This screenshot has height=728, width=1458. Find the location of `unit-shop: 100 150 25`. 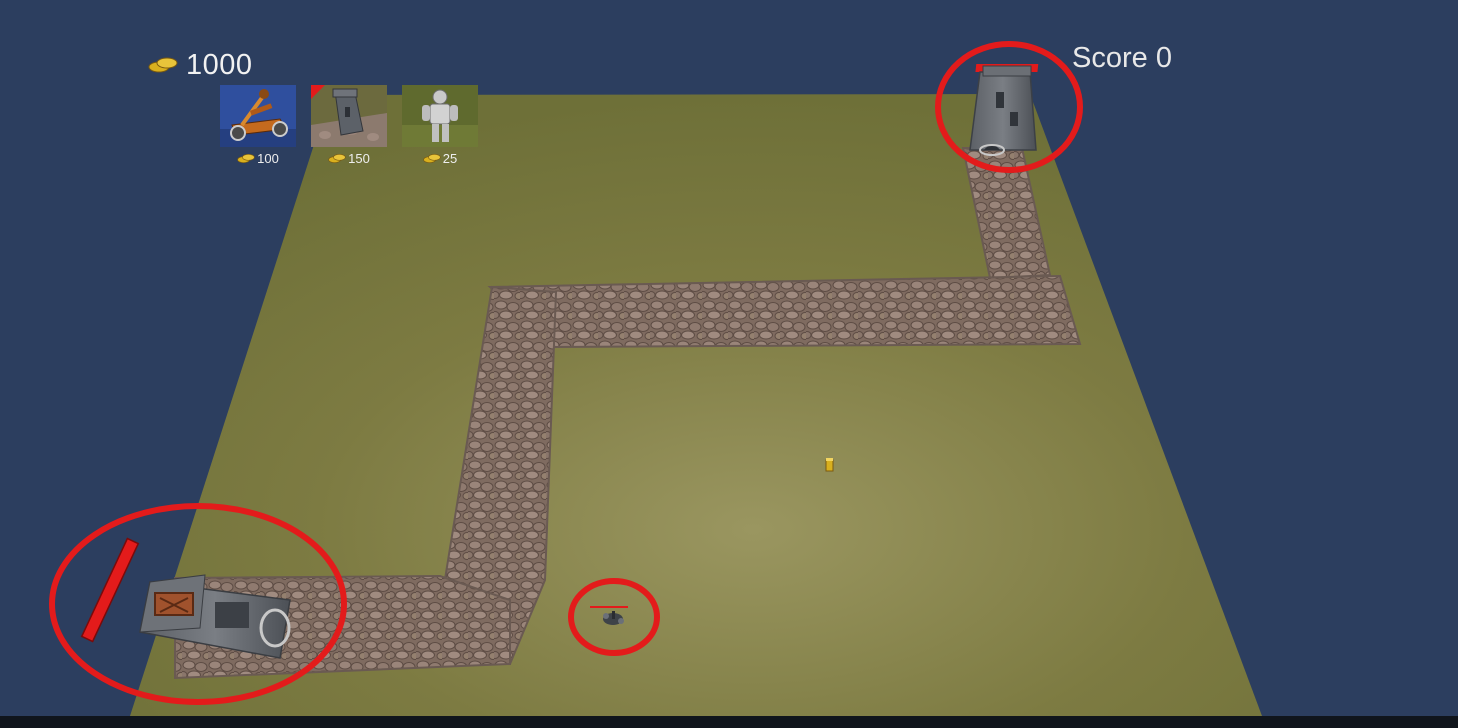

unit-shop: 100 150 25 is located at coordinates (349, 125).